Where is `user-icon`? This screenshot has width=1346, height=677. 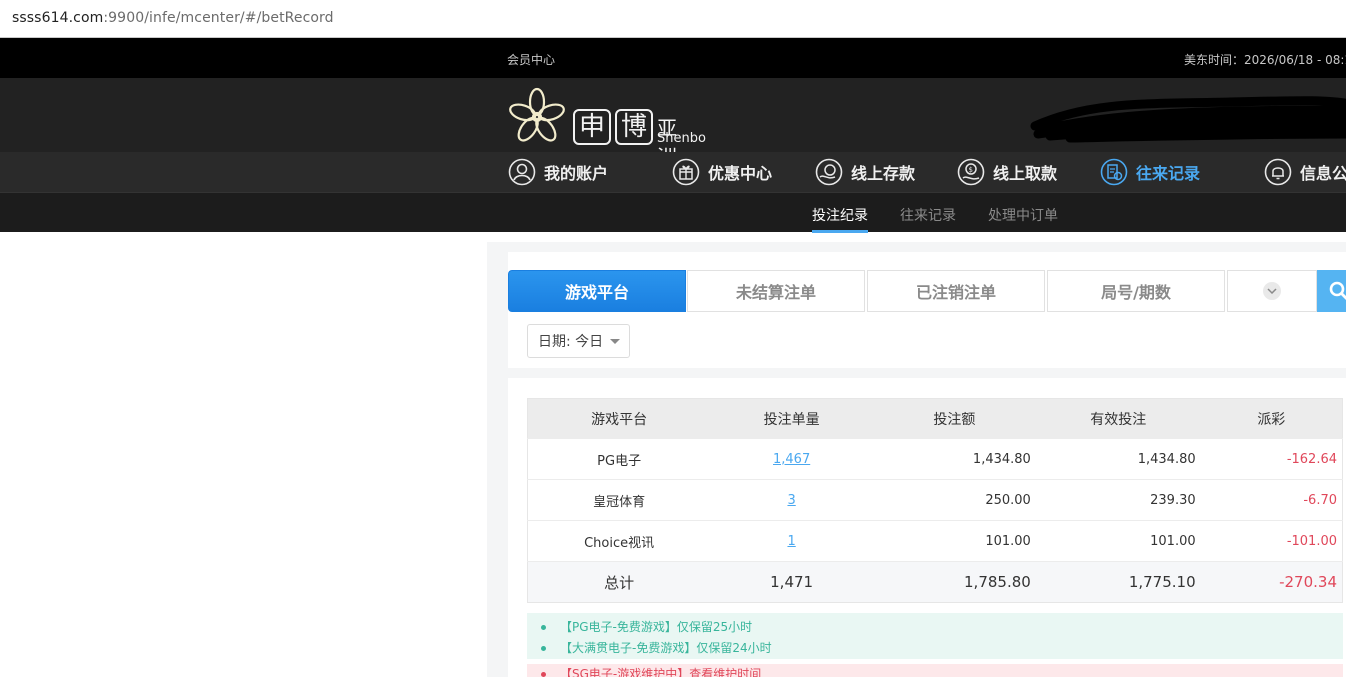 user-icon is located at coordinates (522, 172).